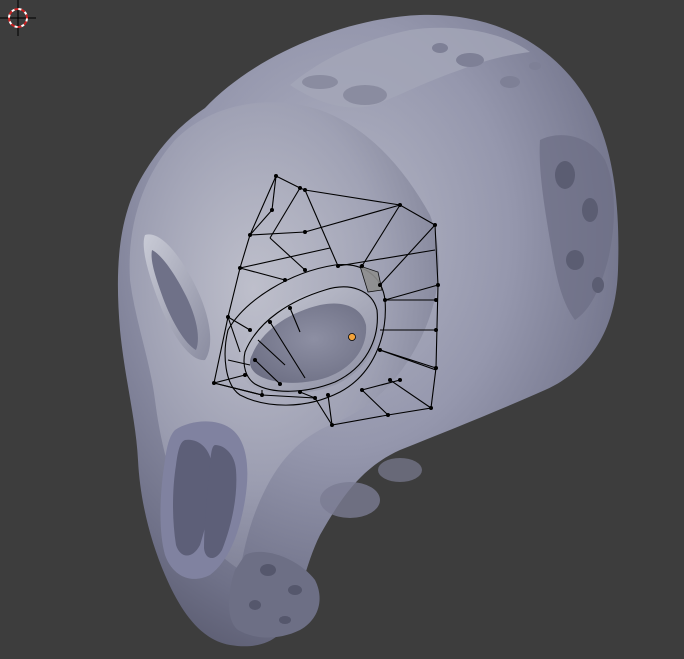 The width and height of the screenshot is (684, 659). Describe the element at coordinates (352, 337) in the screenshot. I see `object-origin-icon` at that location.